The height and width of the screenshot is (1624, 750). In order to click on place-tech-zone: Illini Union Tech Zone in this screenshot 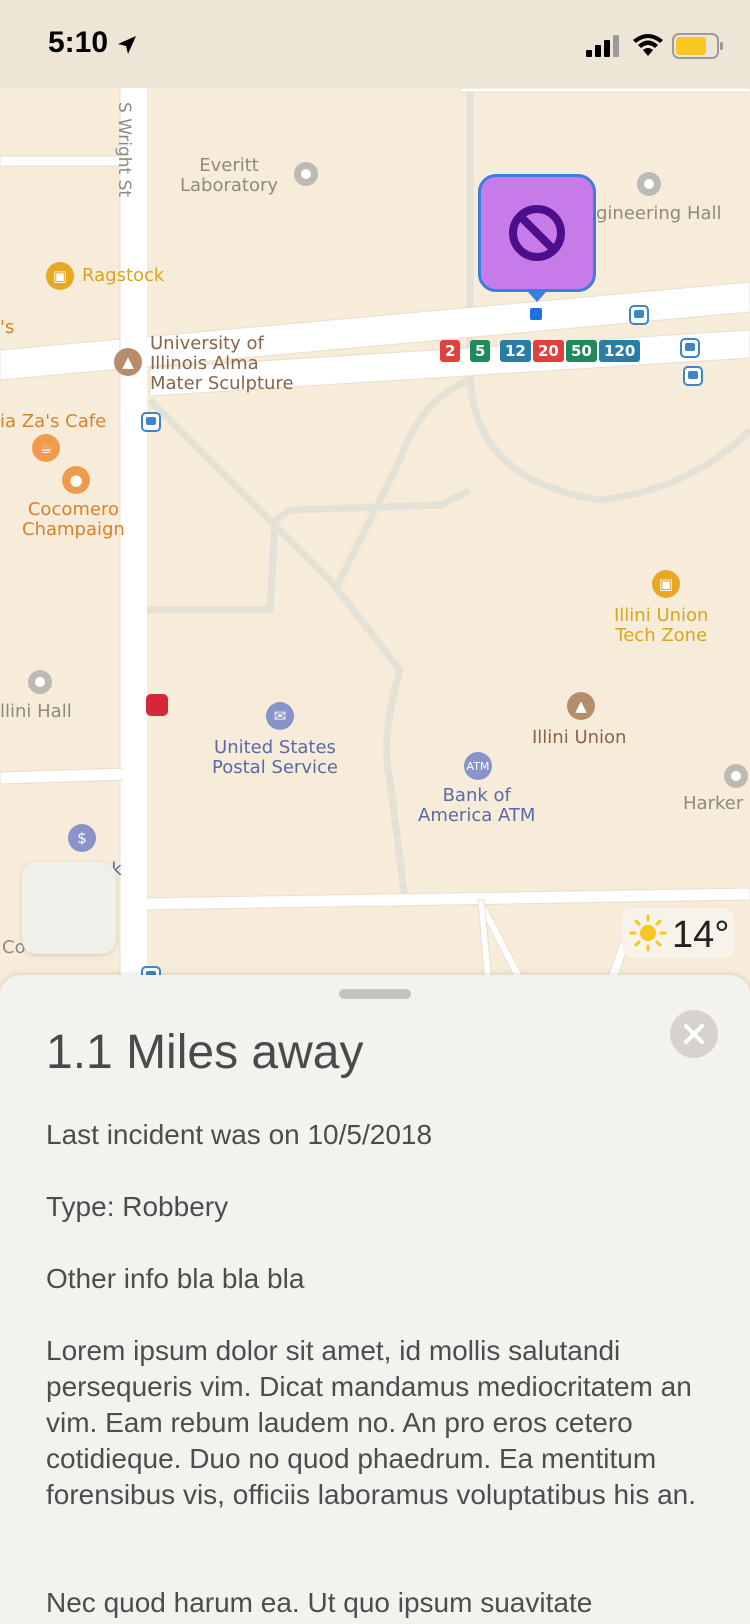, I will do `click(661, 626)`.